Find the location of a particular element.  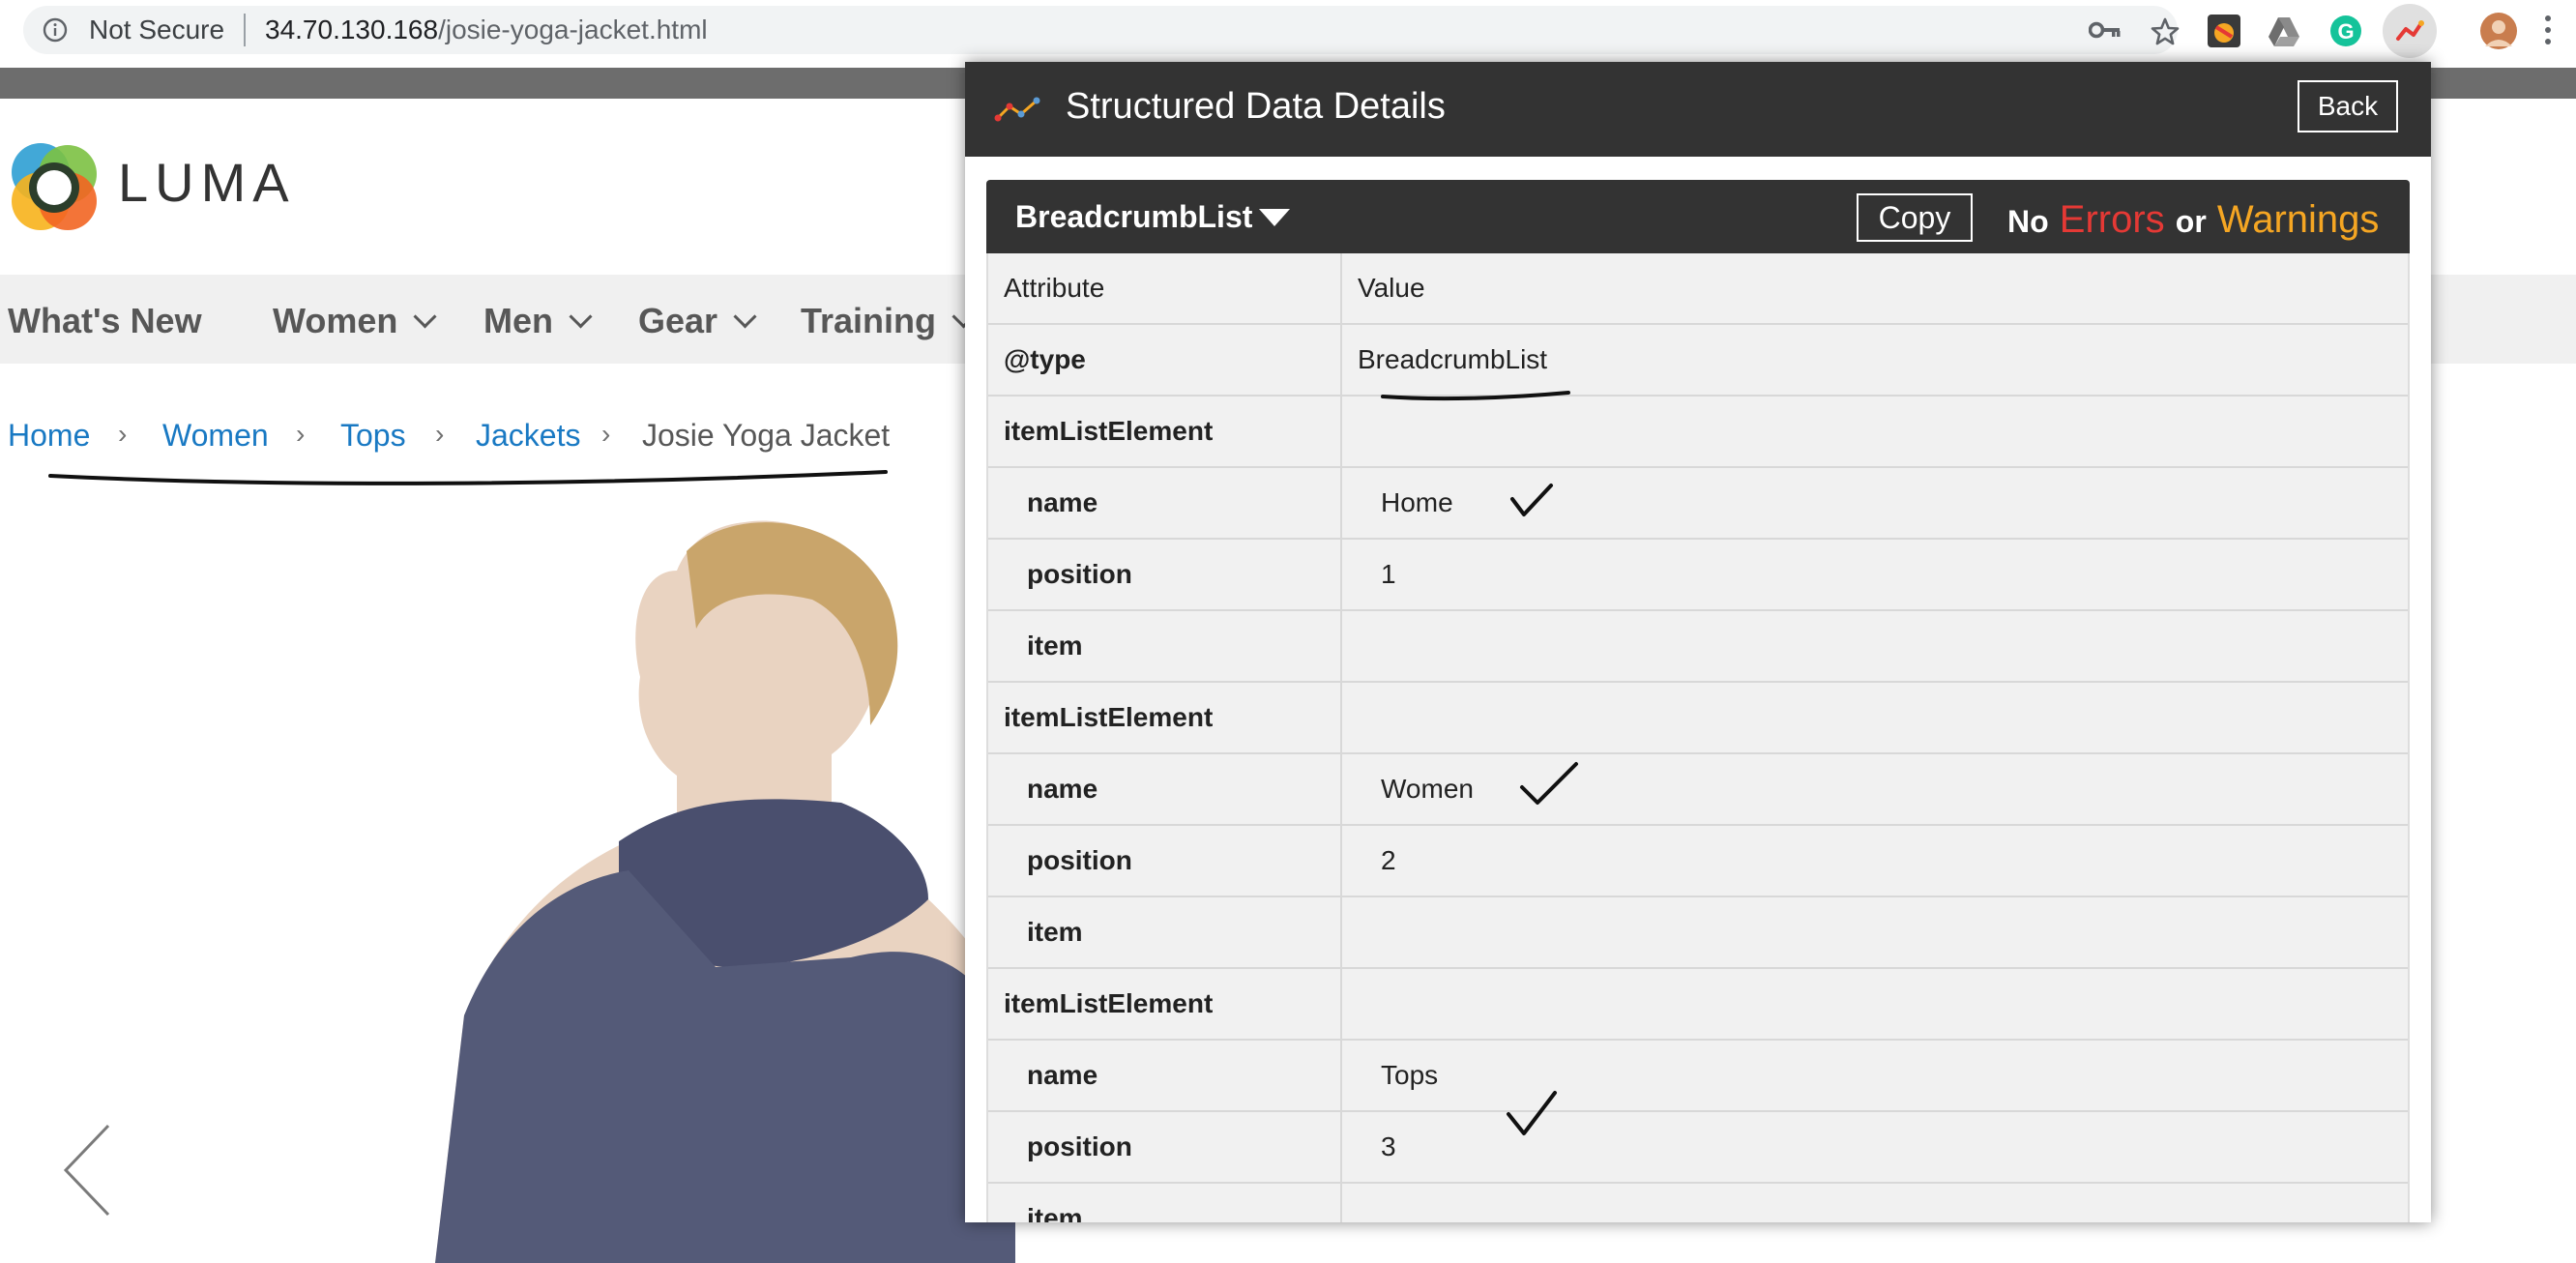

underline-annotation is located at coordinates (468, 477).